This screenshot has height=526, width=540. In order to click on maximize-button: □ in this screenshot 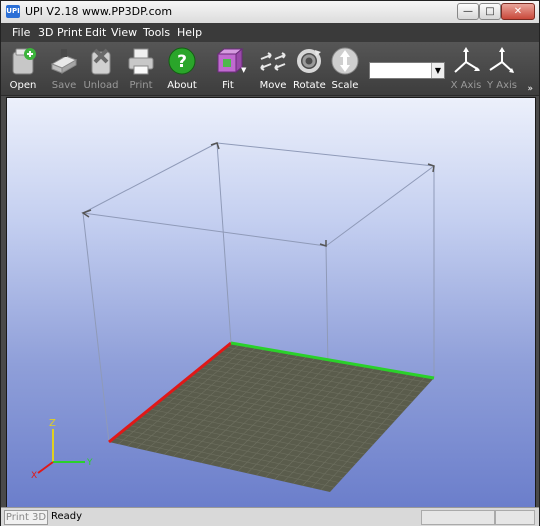, I will do `click(490, 11)`.